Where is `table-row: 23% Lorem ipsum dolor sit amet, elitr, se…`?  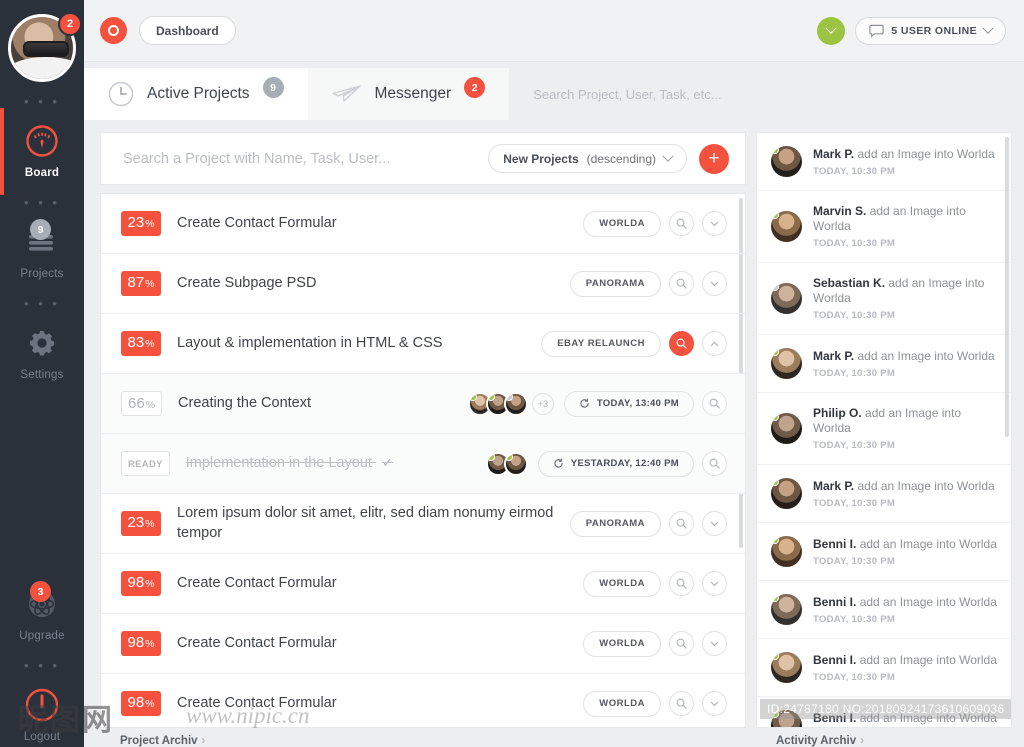
table-row: 23% Lorem ipsum dolor sit amet, elitr, se… is located at coordinates (423, 524).